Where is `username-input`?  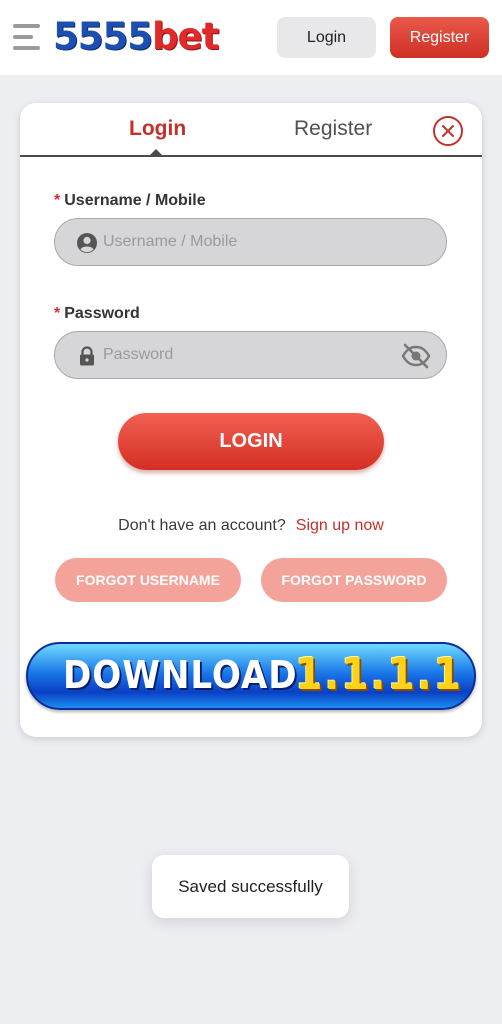 username-input is located at coordinates (248, 242).